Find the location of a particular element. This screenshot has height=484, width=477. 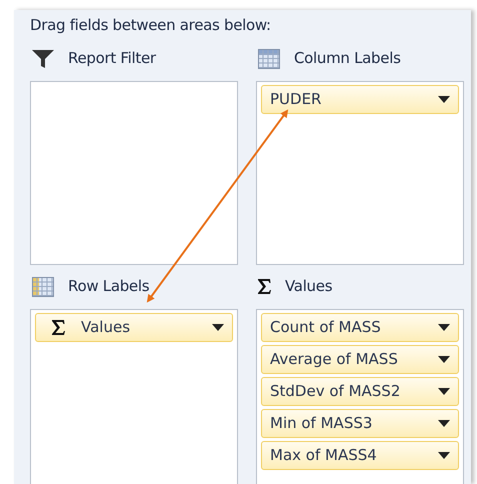

field-button: StdDev of MASS2 is located at coordinates (360, 391).